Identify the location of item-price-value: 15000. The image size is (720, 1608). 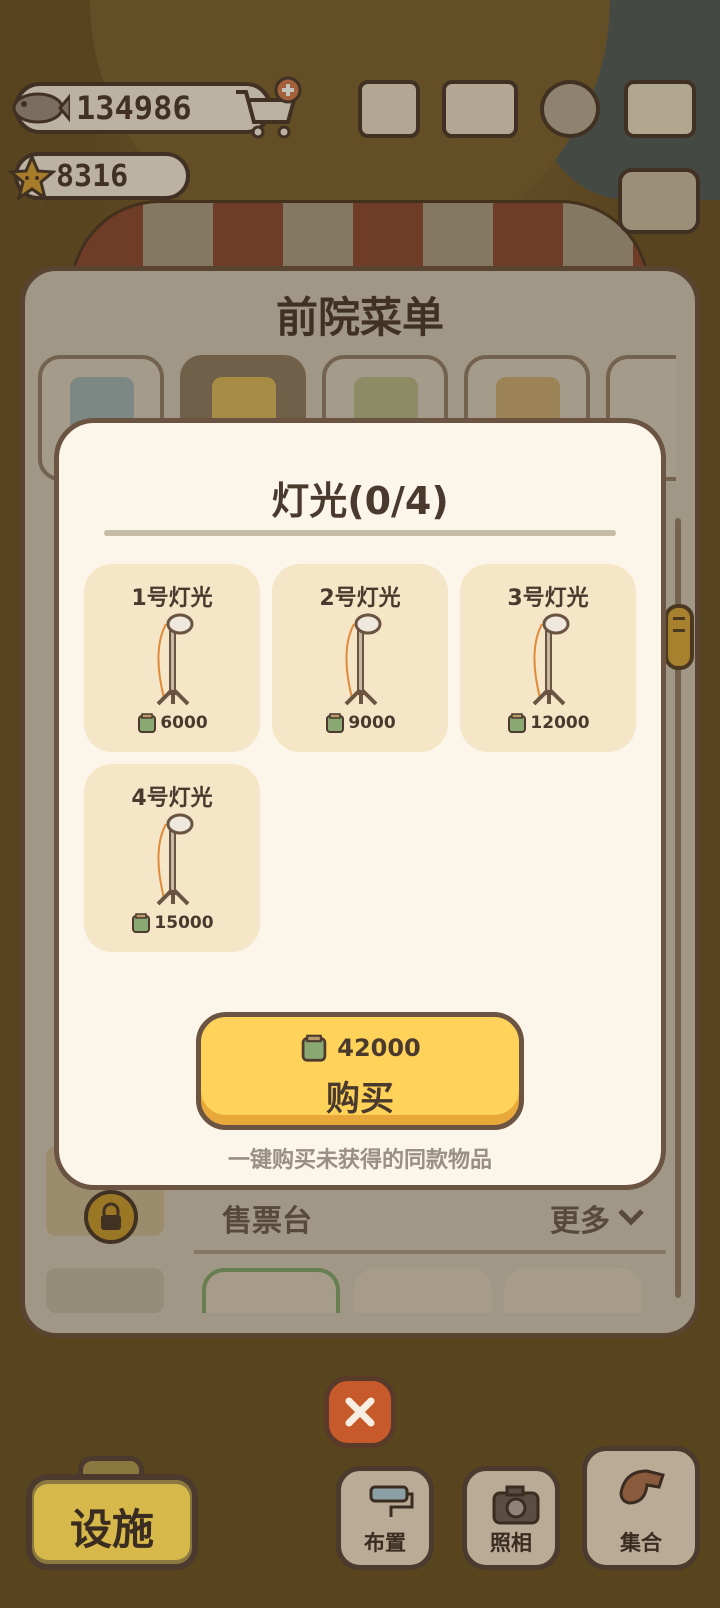
(184, 923).